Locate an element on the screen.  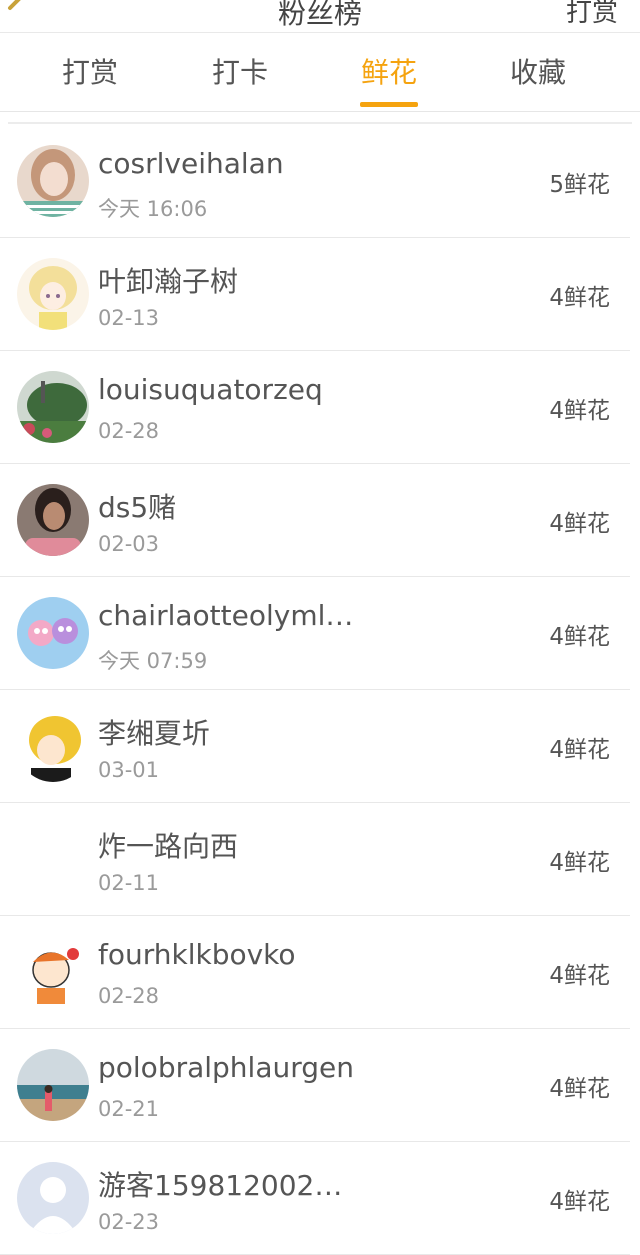
divider is located at coordinates (320, 123).